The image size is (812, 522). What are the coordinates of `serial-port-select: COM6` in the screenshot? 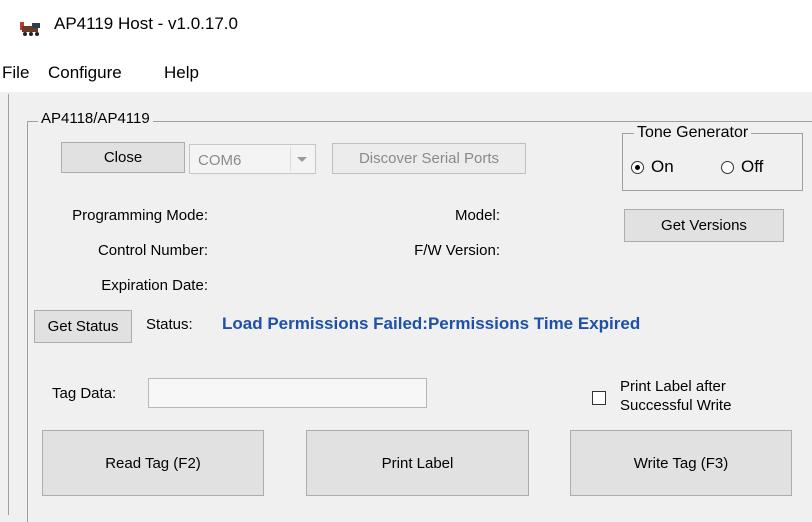 It's located at (252, 159).